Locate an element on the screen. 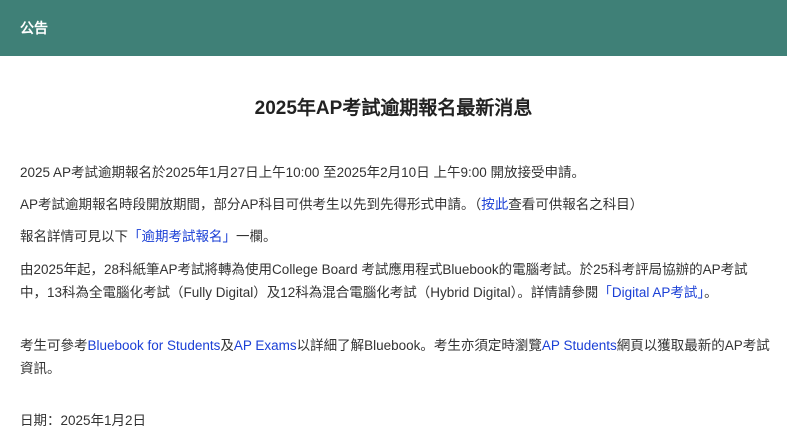 The width and height of the screenshot is (787, 446). paragraph-text: AP考試逾期報名時段開放期間，部分AP科目可供考生以先到先得形式申請。（ is located at coordinates (251, 204).